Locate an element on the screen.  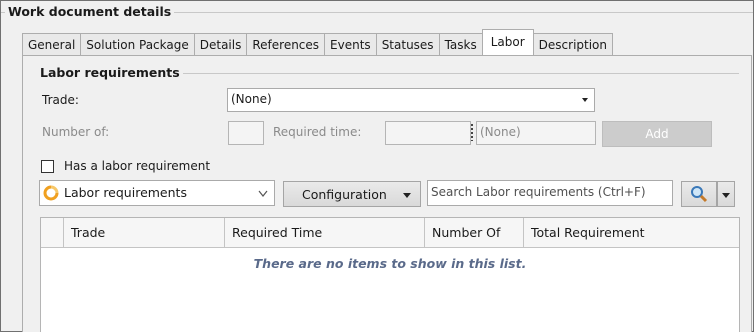
tab-general: General is located at coordinates (52, 44).